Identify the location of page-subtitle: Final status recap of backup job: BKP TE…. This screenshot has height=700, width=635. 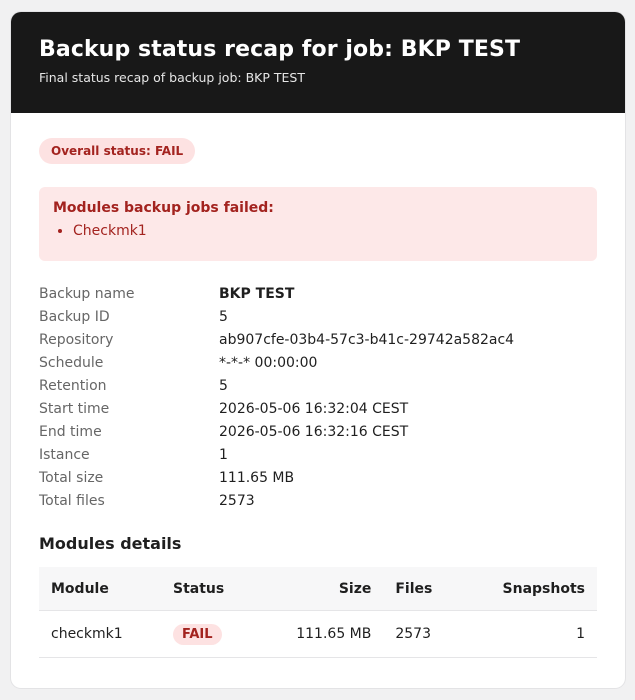
(172, 77).